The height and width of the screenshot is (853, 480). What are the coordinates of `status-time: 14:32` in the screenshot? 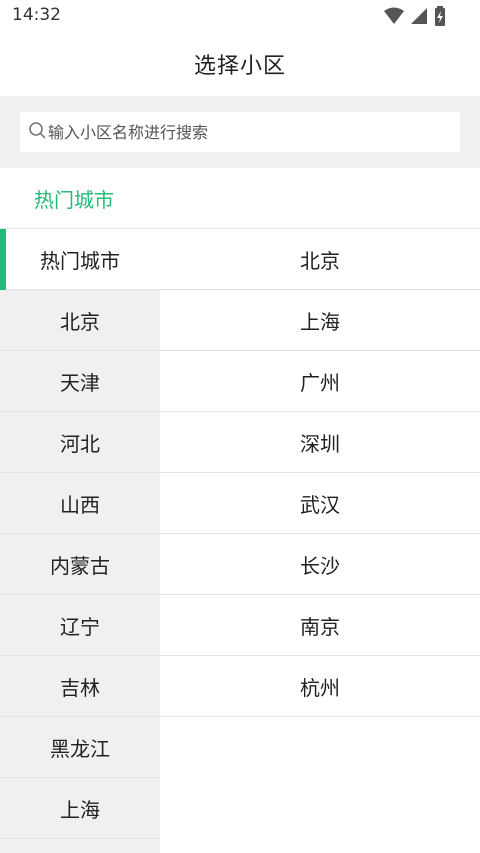 It's located at (36, 15).